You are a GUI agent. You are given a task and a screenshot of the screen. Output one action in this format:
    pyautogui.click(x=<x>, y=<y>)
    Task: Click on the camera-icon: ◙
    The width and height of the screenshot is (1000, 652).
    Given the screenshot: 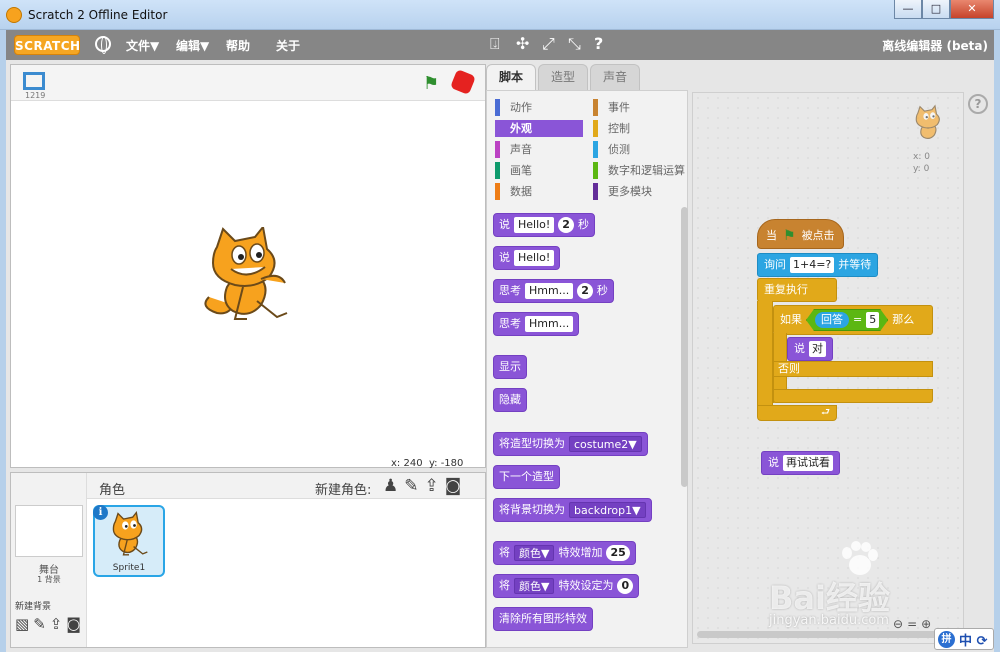 What is the action you would take?
    pyautogui.click(x=453, y=486)
    